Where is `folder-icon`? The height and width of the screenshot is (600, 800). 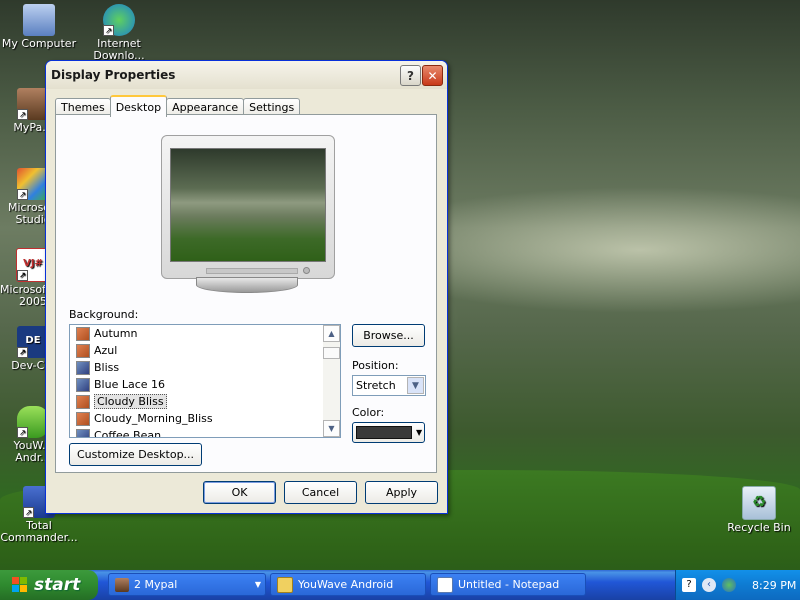 folder-icon is located at coordinates (285, 584).